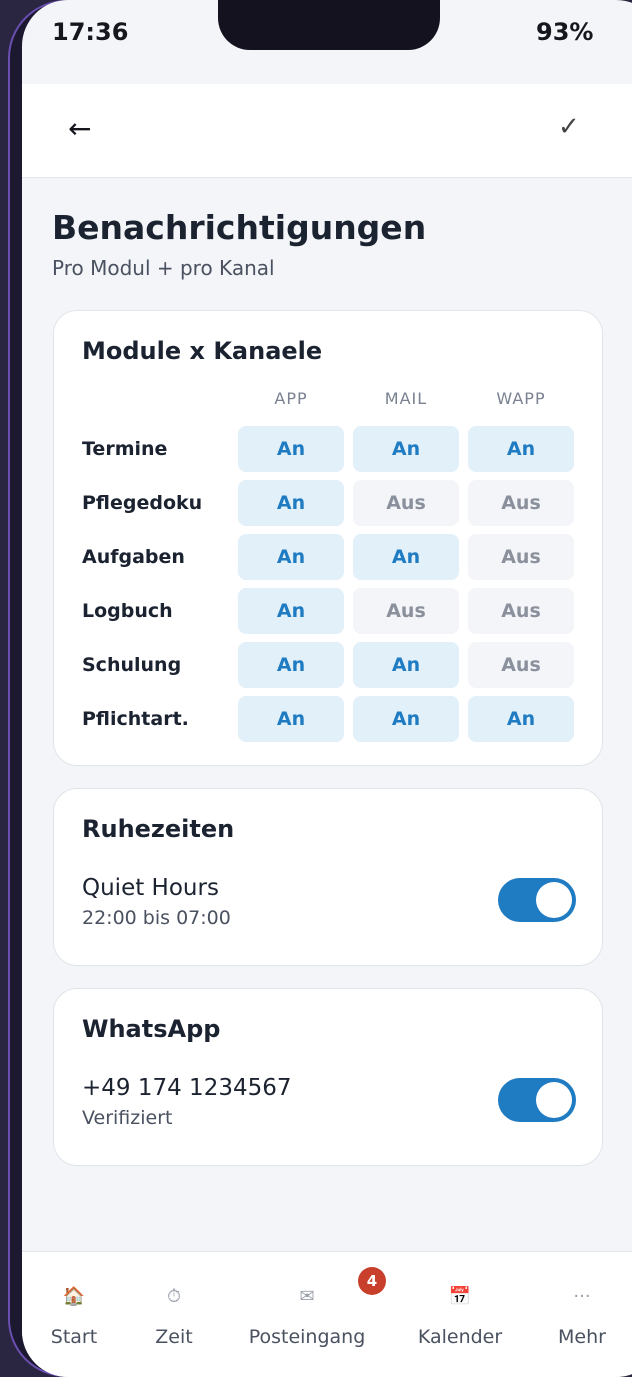  What do you see at coordinates (307, 1296) in the screenshot?
I see `envelope-icon: ✉` at bounding box center [307, 1296].